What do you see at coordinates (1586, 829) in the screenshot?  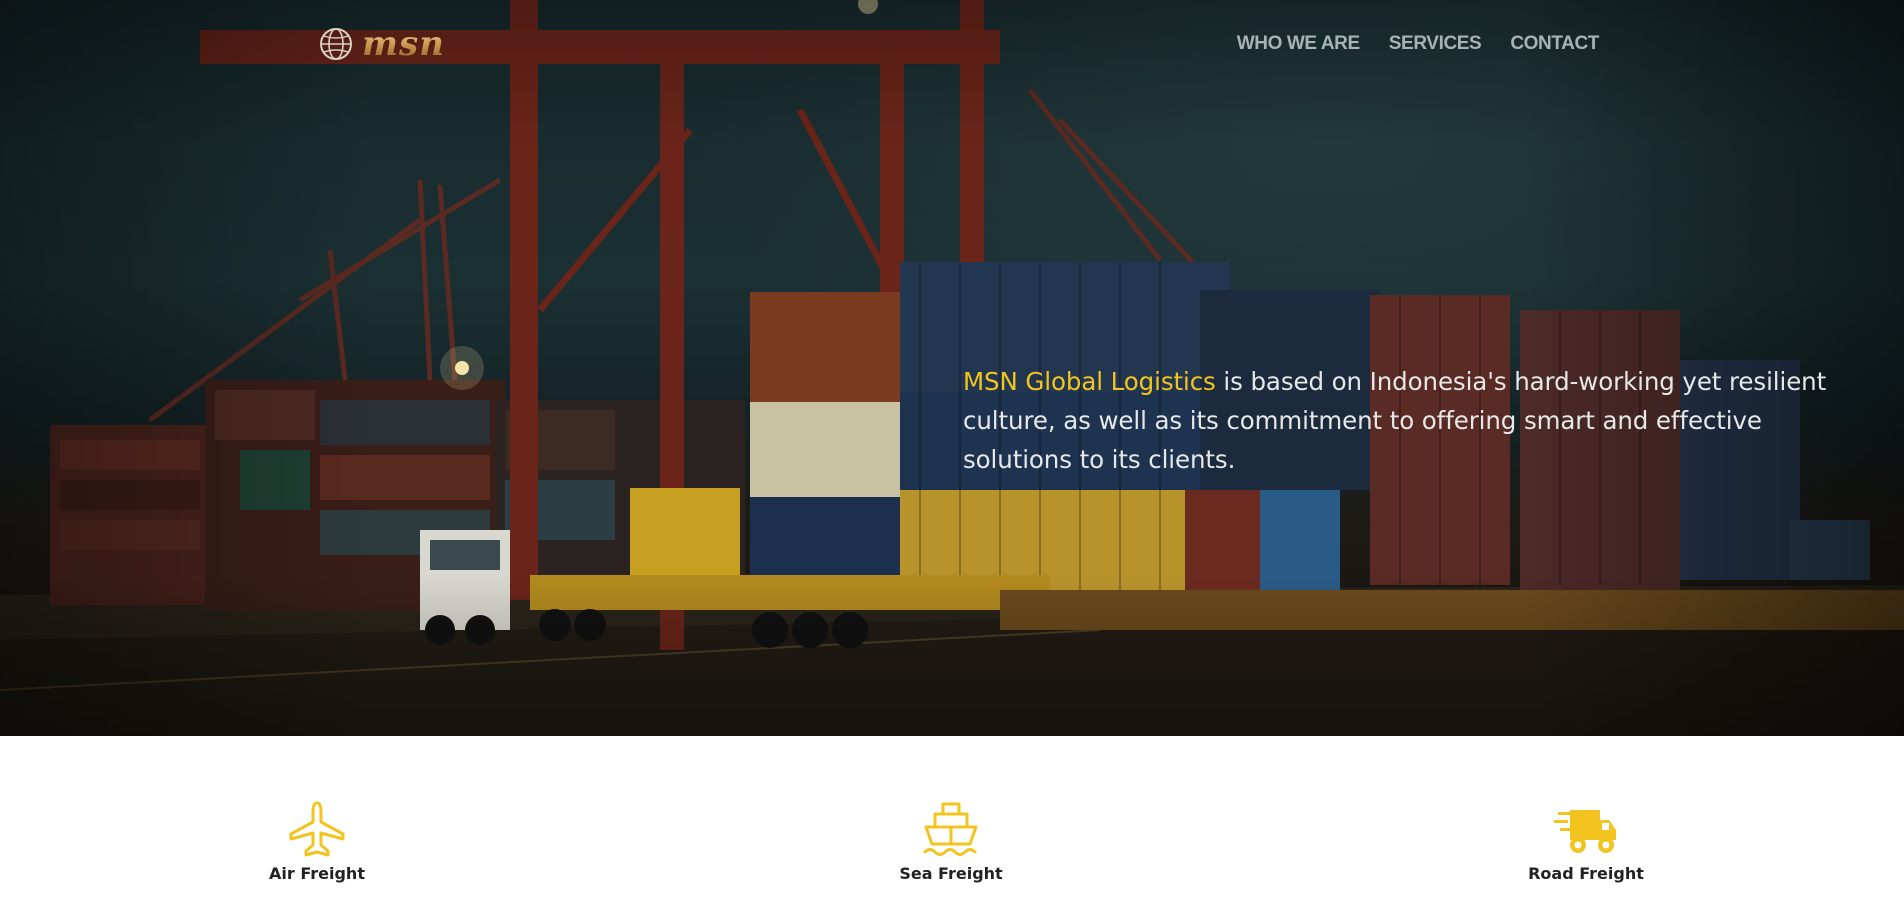 I see `truck-icon` at bounding box center [1586, 829].